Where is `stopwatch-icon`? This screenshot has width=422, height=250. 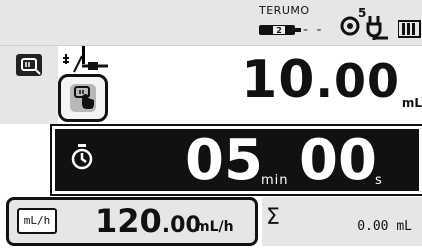 stopwatch-icon is located at coordinates (82, 159).